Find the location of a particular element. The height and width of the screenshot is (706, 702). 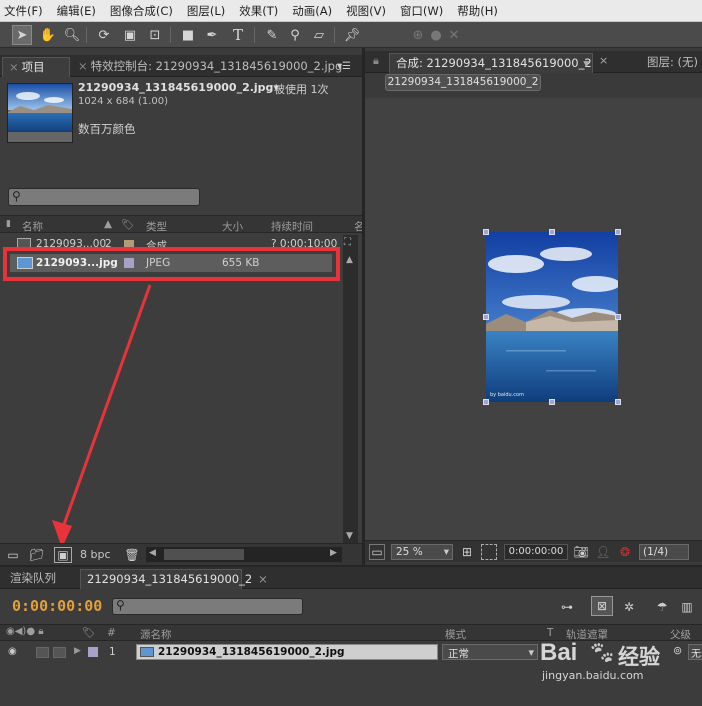

magnification-dropdown: 25 % ▾ is located at coordinates (422, 552).